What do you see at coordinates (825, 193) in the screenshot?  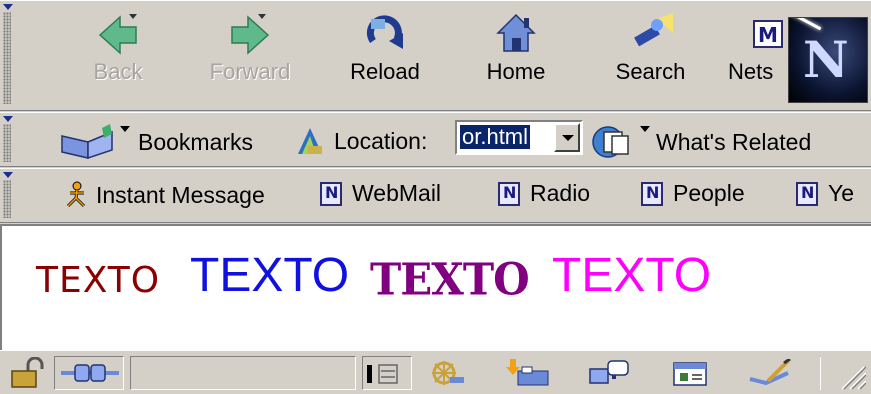 I see `yellow-pages-button: Ye` at bounding box center [825, 193].